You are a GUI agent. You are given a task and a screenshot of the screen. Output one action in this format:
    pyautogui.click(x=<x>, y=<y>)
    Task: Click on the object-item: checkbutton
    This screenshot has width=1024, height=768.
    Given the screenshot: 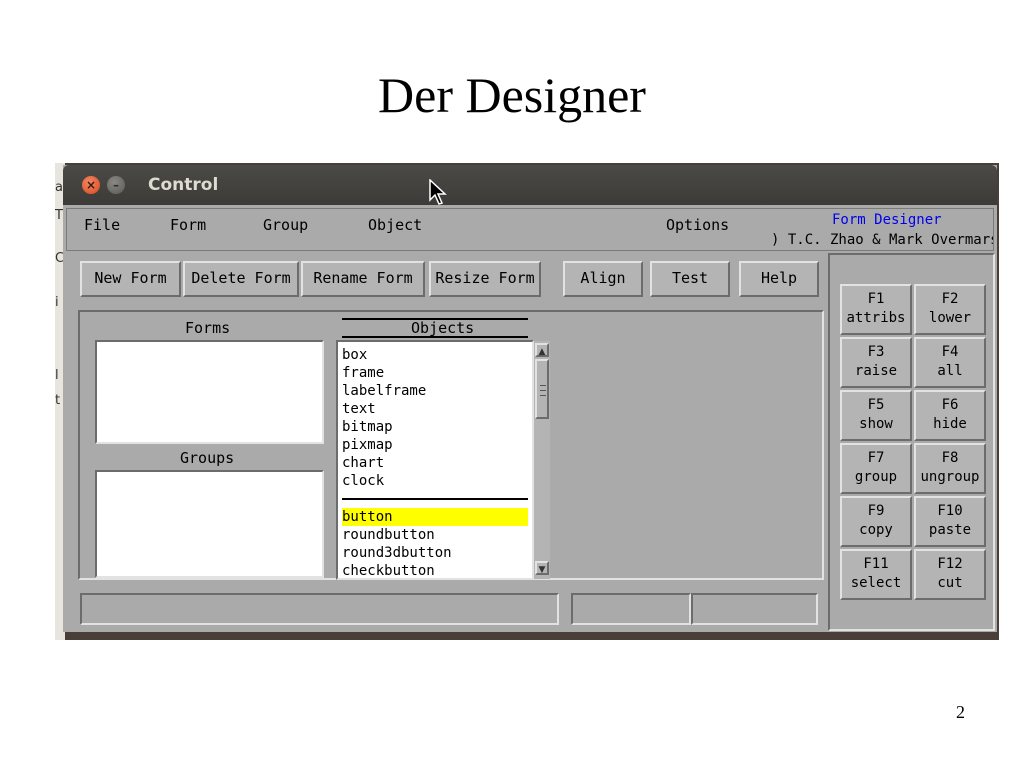 What is the action you would take?
    pyautogui.click(x=388, y=570)
    